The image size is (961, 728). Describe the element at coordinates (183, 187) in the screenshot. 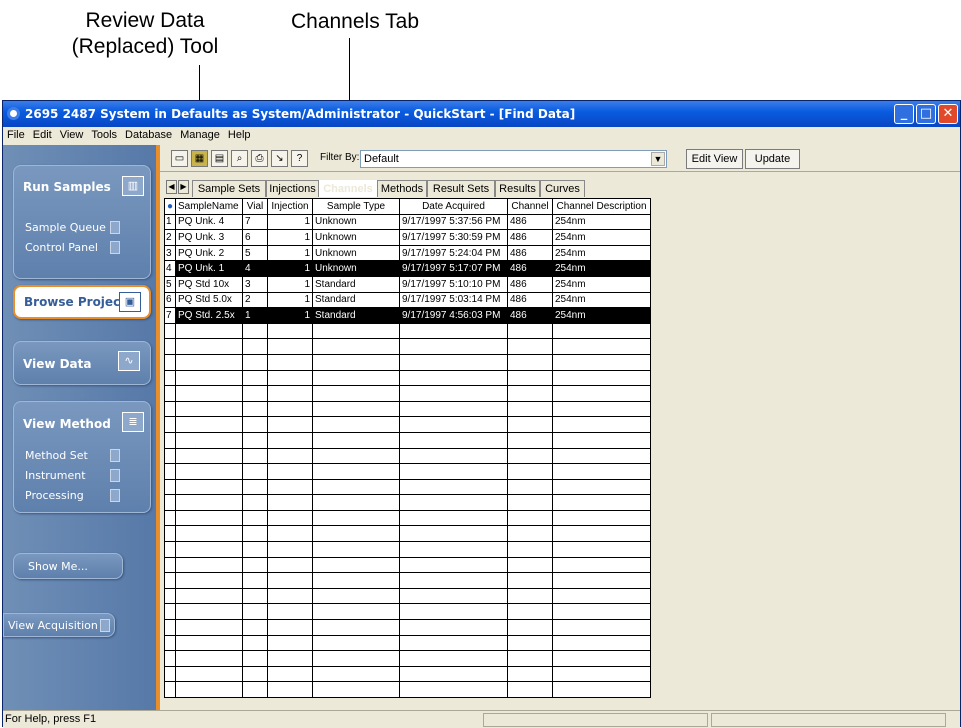

I see `tab-scroll-right-icon: ▶` at that location.